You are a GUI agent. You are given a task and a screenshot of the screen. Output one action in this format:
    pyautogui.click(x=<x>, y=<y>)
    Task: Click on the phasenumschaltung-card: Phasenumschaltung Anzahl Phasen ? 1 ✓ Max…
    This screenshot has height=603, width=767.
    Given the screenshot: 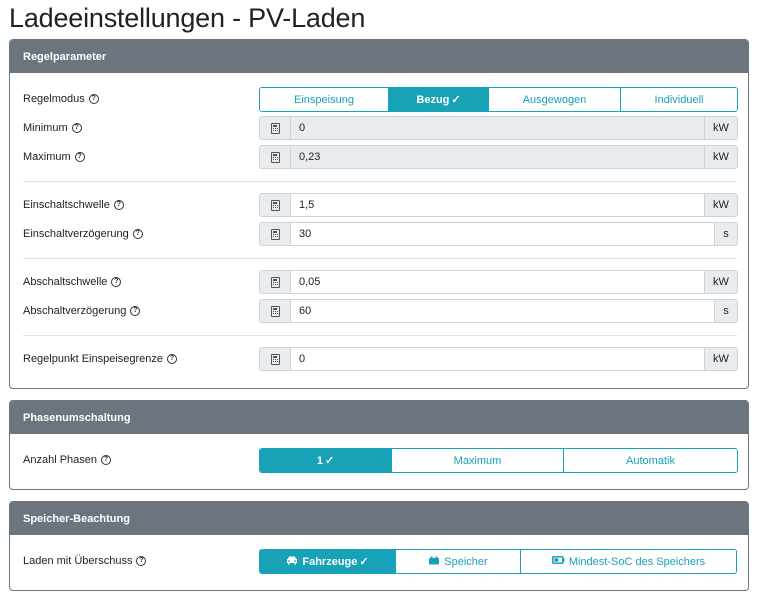 What is the action you would take?
    pyautogui.click(x=379, y=445)
    